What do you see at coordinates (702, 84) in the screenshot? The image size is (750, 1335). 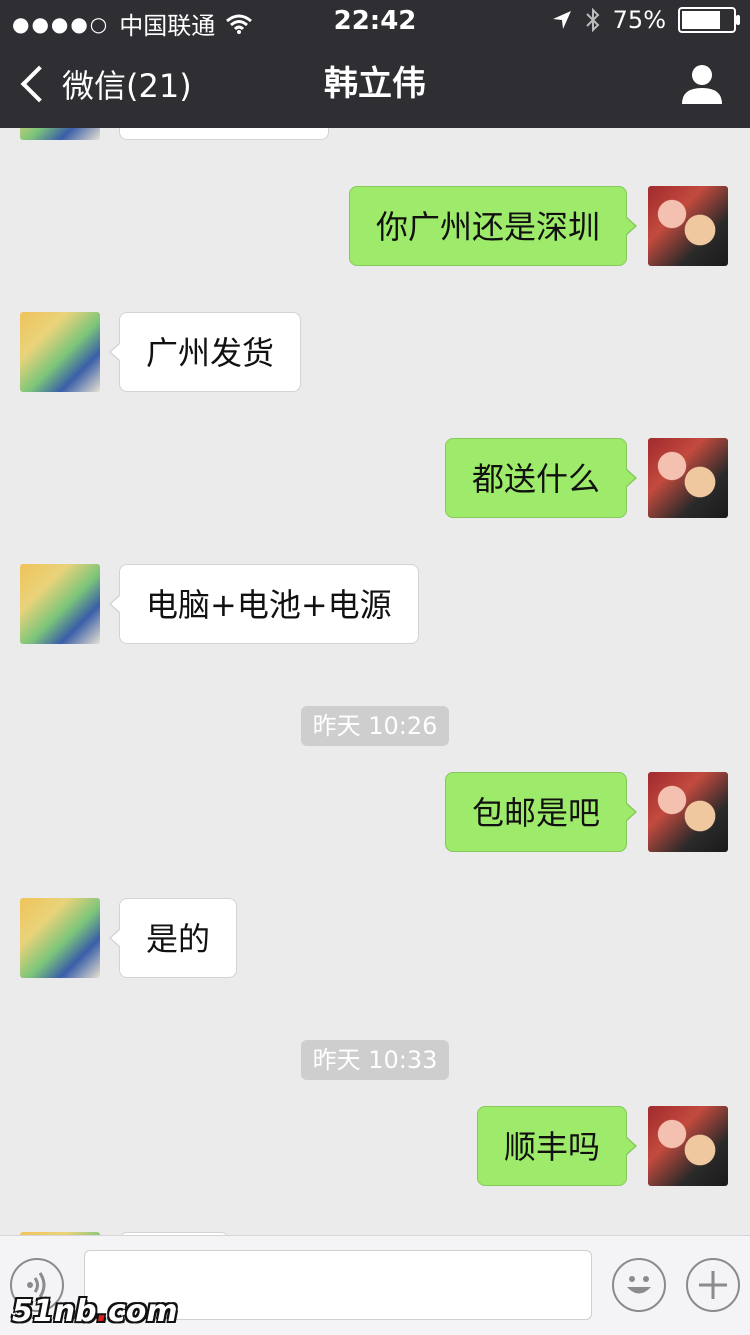 I see `profile-icon` at bounding box center [702, 84].